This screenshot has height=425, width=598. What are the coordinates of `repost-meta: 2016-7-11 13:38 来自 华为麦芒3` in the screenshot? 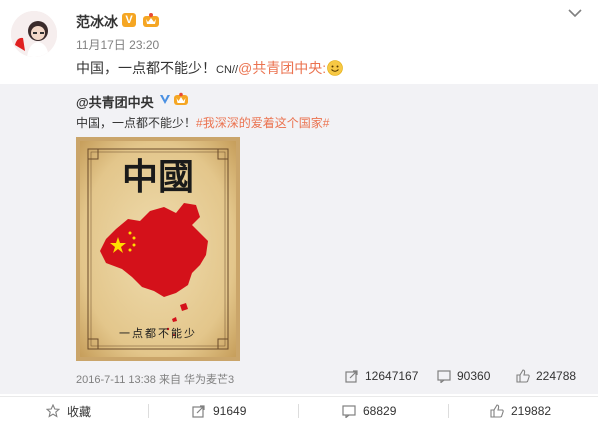 It's located at (155, 379).